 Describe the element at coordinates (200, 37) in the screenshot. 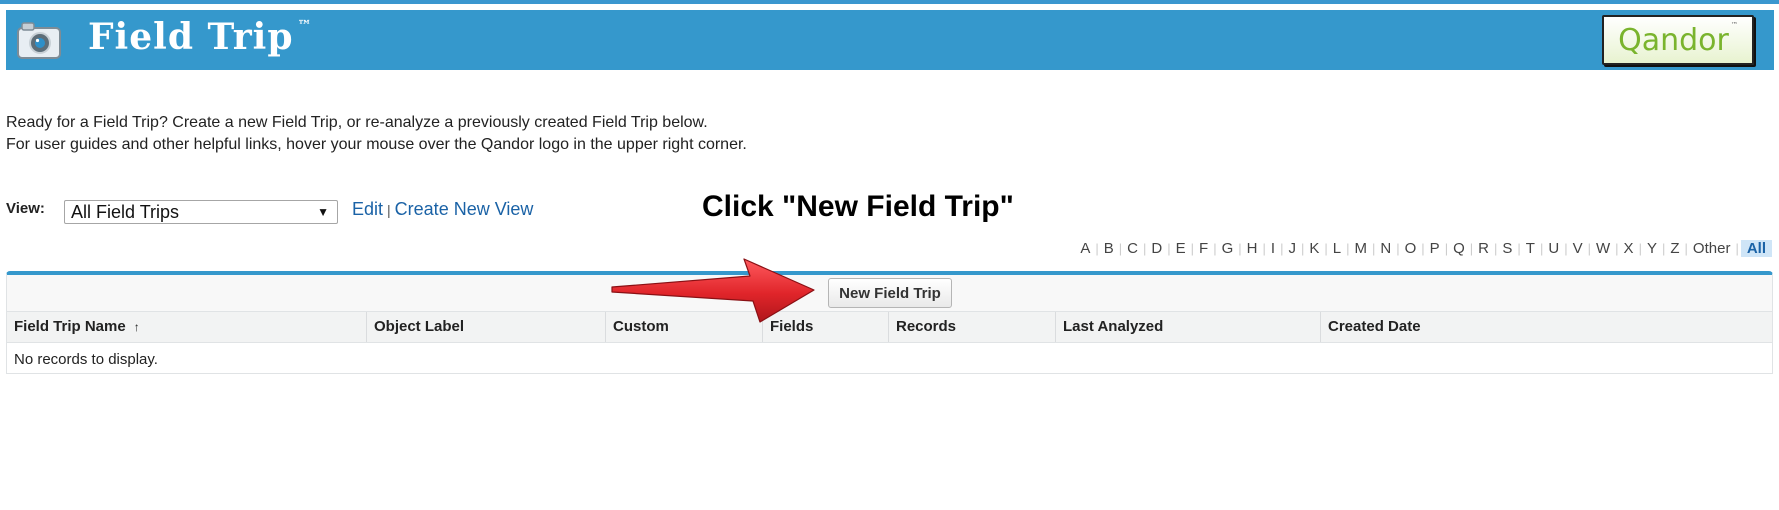

I see `app-title: Field Trip ™` at that location.